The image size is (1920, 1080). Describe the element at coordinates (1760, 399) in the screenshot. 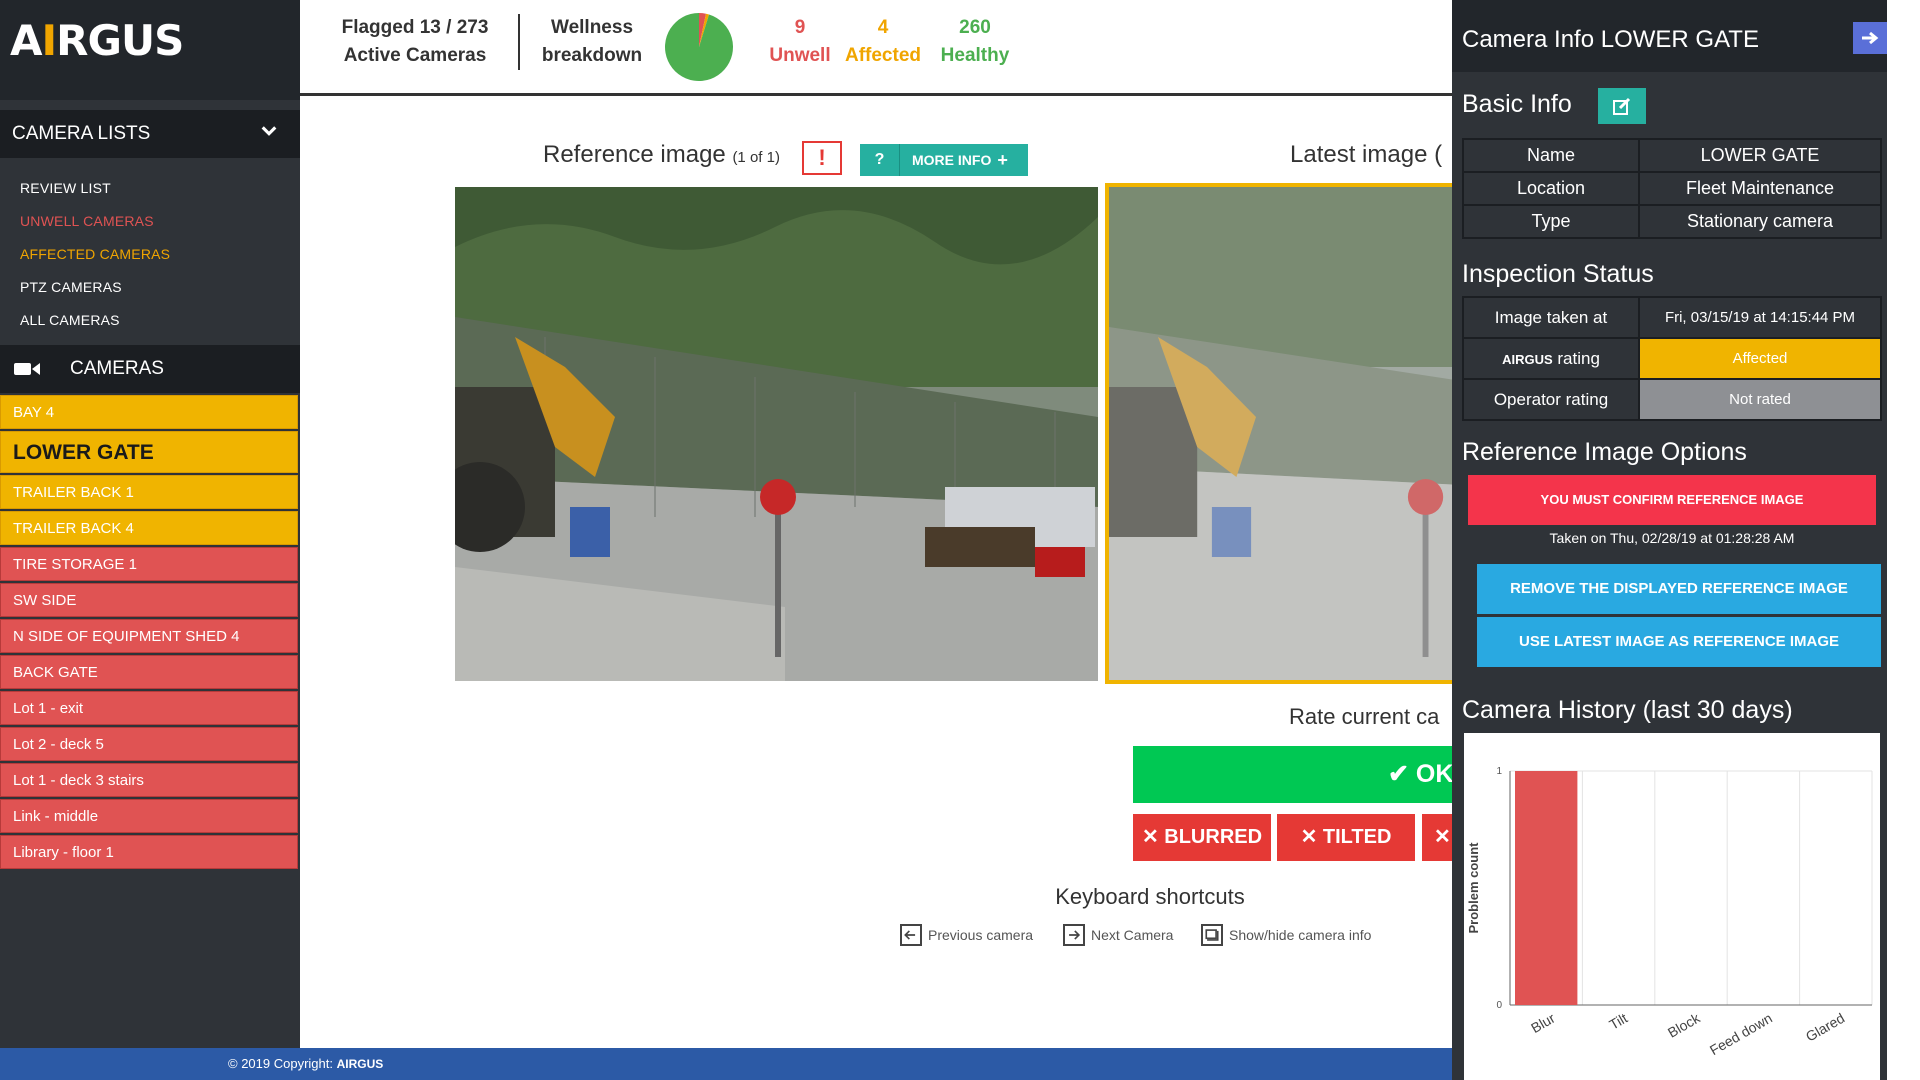

I see `operator-rating-value: Not rated` at that location.